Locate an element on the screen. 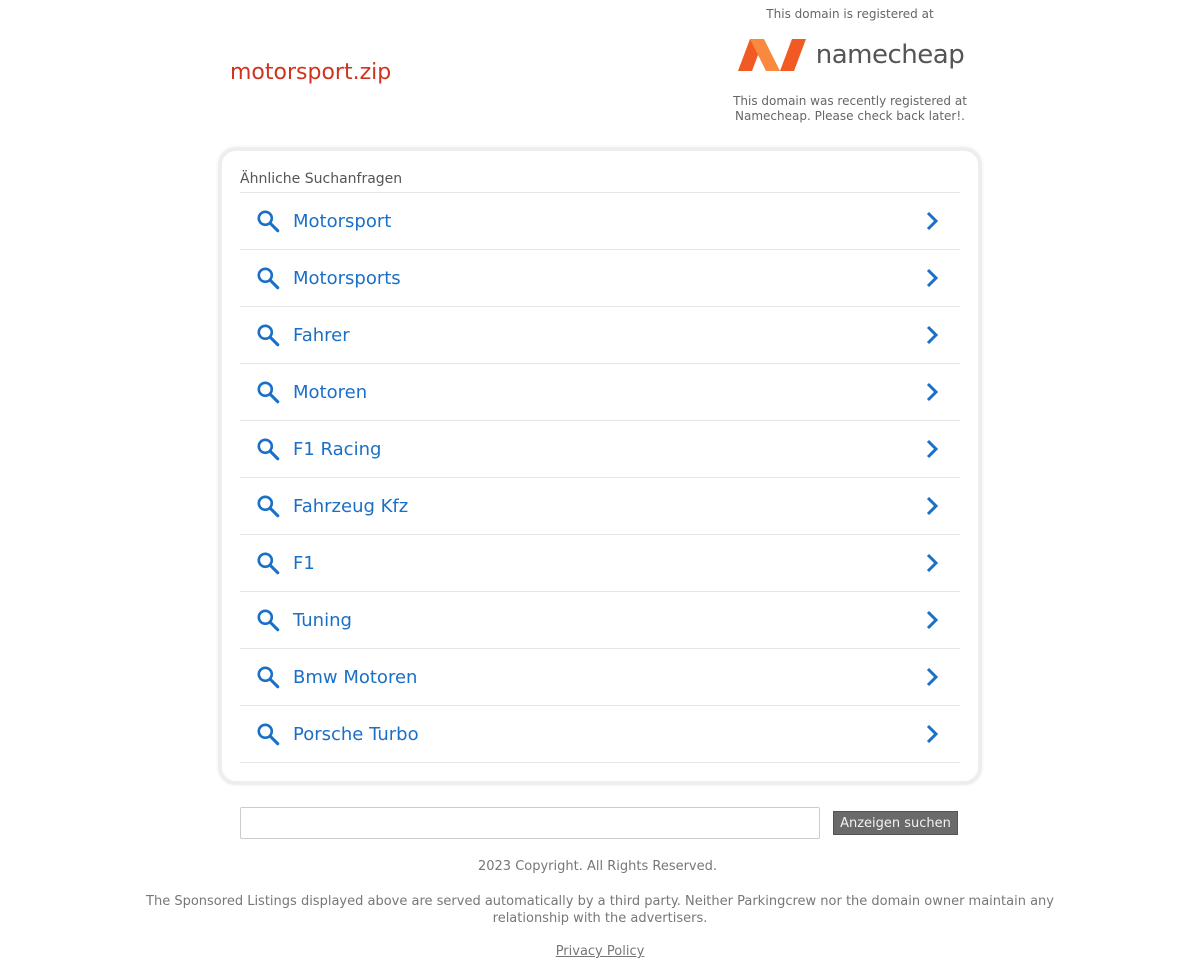 The height and width of the screenshot is (974, 1200). namecheap-logo: namecheap is located at coordinates (850, 55).